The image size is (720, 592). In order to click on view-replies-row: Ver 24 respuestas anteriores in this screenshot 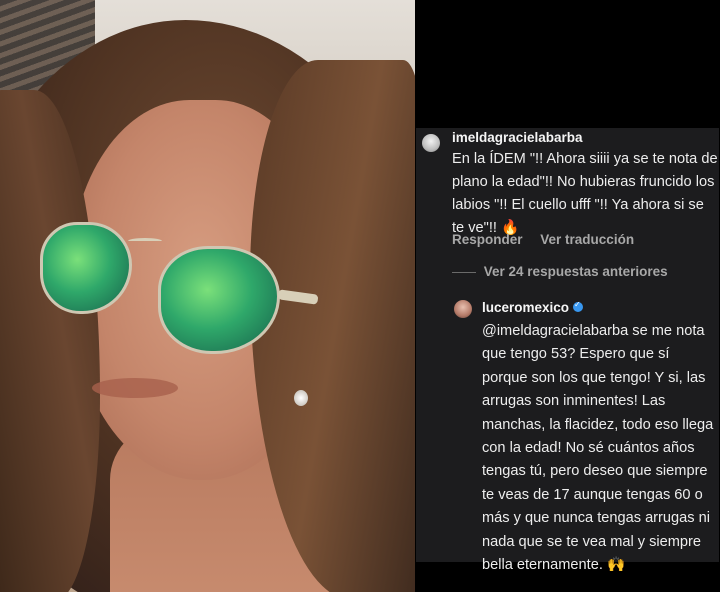, I will do `click(567, 274)`.